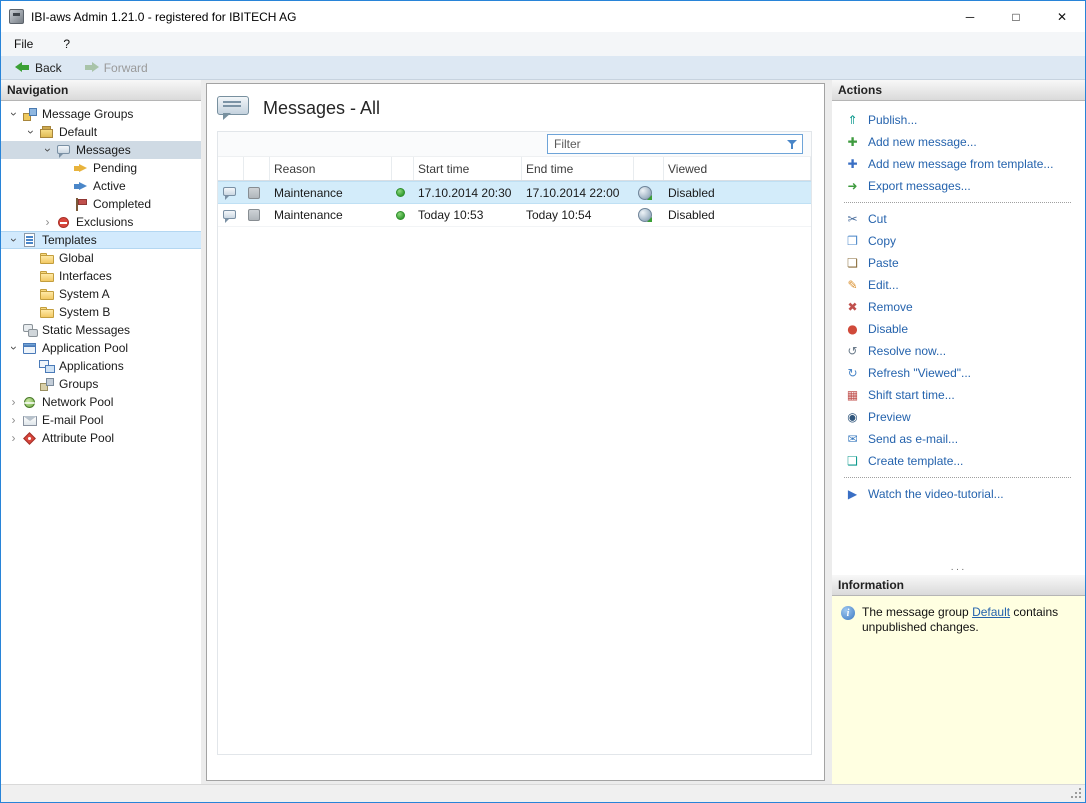 The width and height of the screenshot is (1086, 803). Describe the element at coordinates (852, 307) in the screenshot. I see `remove-icon: ✖` at that location.